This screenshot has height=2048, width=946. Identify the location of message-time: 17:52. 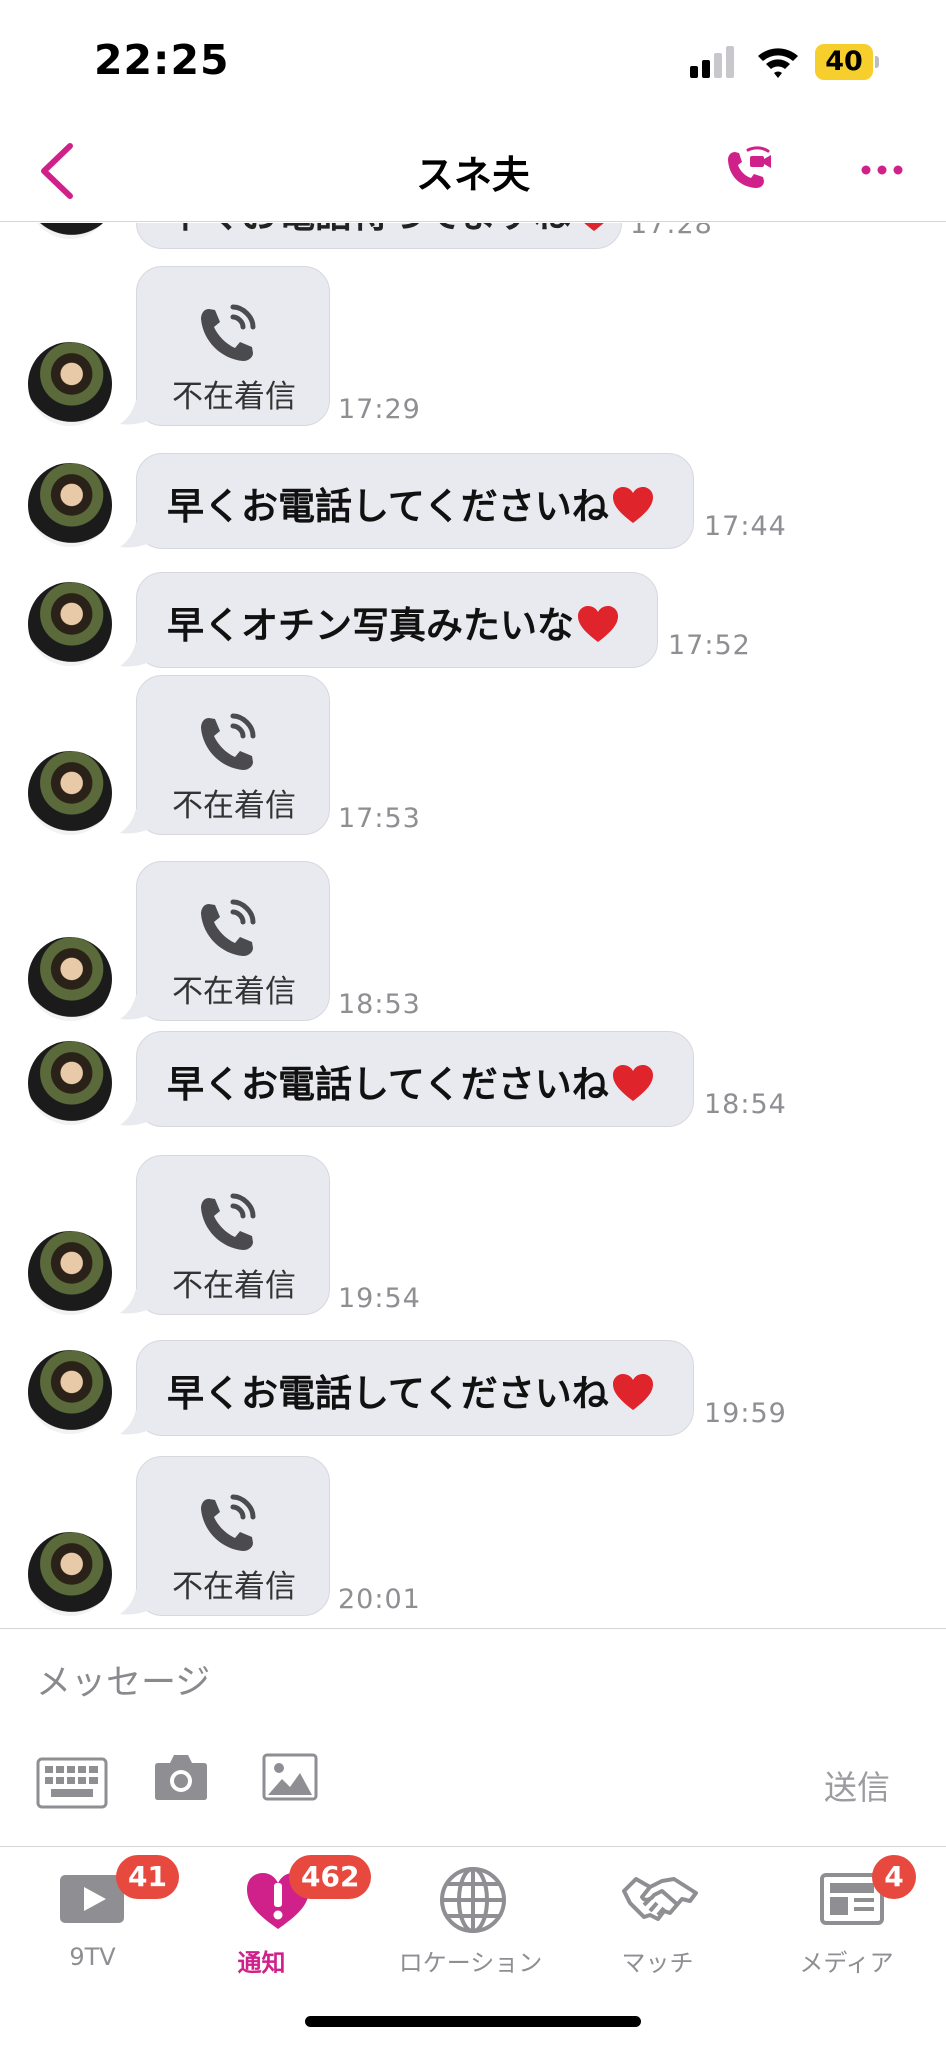
(709, 645).